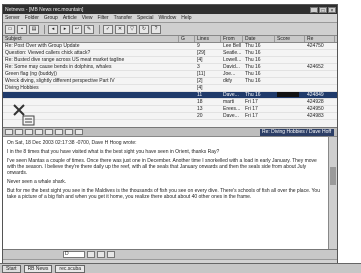 The height and width of the screenshot is (273, 361). What do you see at coordinates (39, 132) in the screenshot?
I see `article-forward-icon` at bounding box center [39, 132].